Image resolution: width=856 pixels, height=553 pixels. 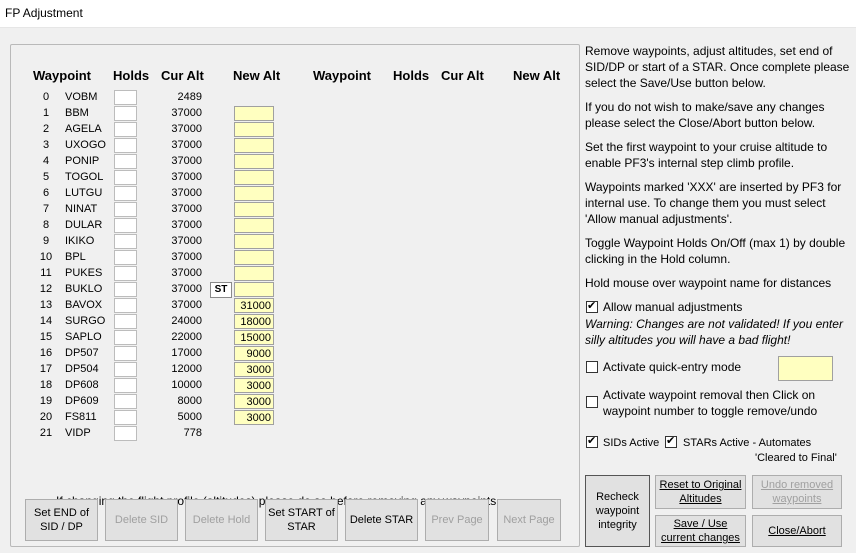 I want to click on current-altitude: 12000, so click(x=186, y=369).